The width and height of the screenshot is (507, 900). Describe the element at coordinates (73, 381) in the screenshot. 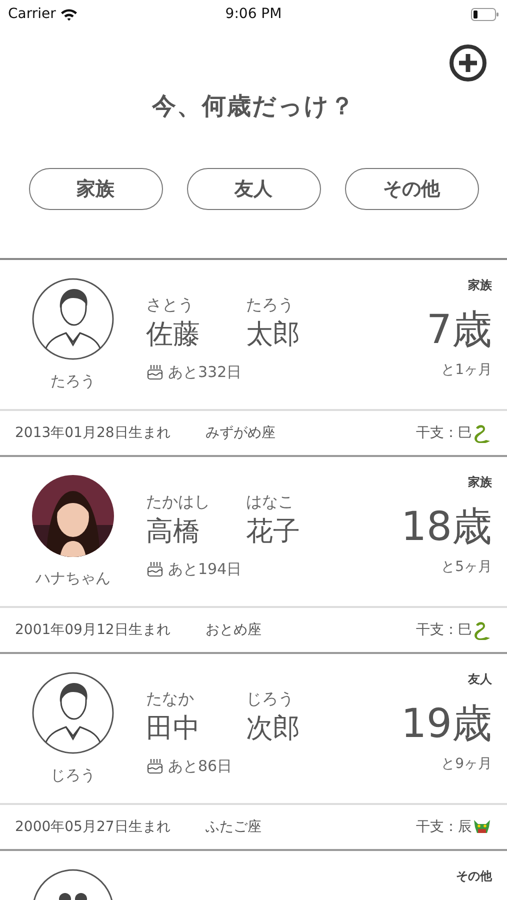

I see `nickname: たろう` at that location.